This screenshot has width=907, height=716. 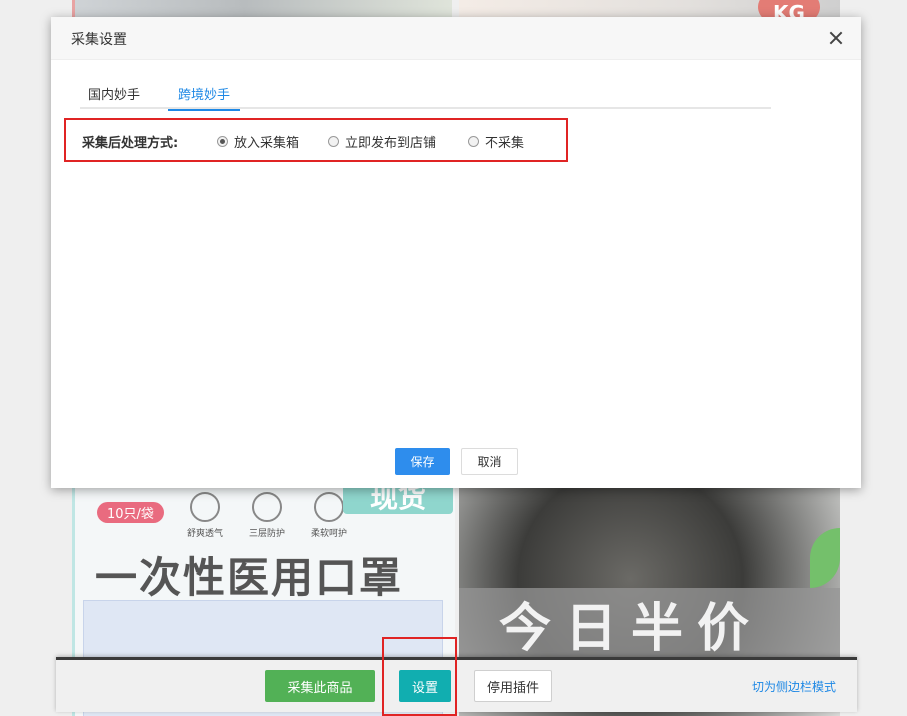 I want to click on bottom-toolbar: 采集此商品 设置 停用插件 切为侧边栏模式, so click(x=456, y=676).